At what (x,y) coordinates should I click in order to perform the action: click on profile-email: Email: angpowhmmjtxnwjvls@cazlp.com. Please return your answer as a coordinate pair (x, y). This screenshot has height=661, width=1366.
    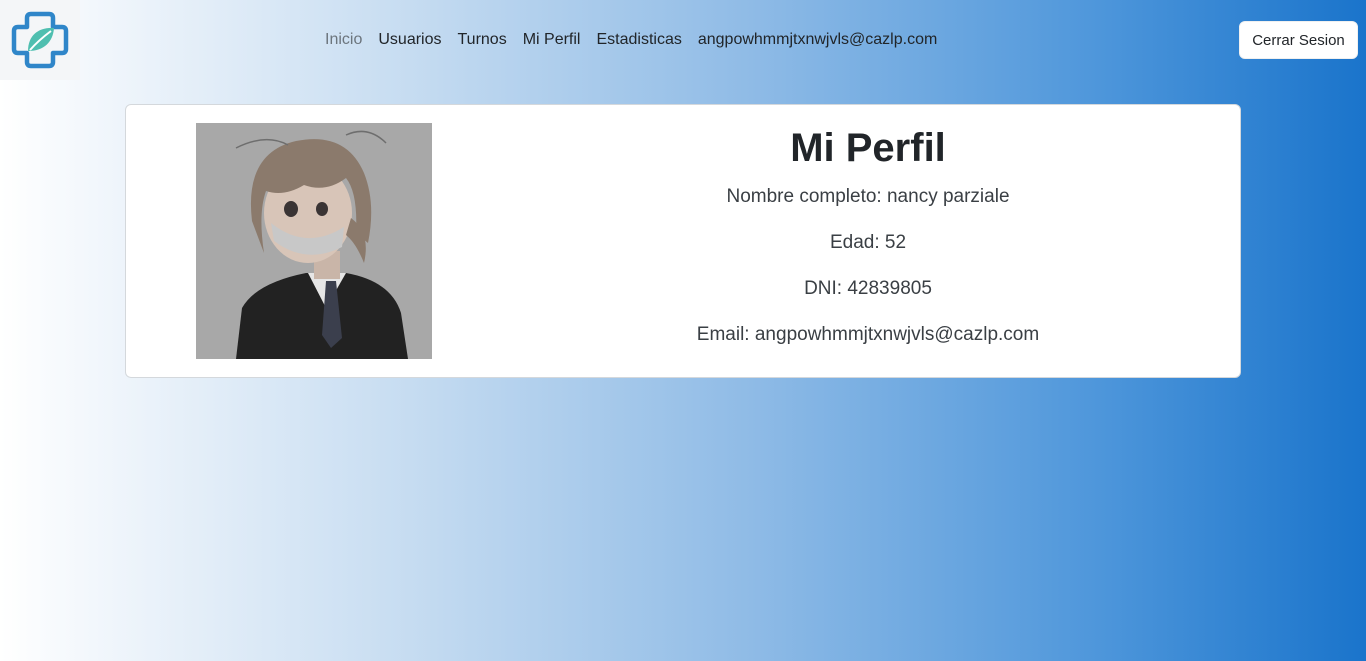
    Looking at the image, I should click on (868, 334).